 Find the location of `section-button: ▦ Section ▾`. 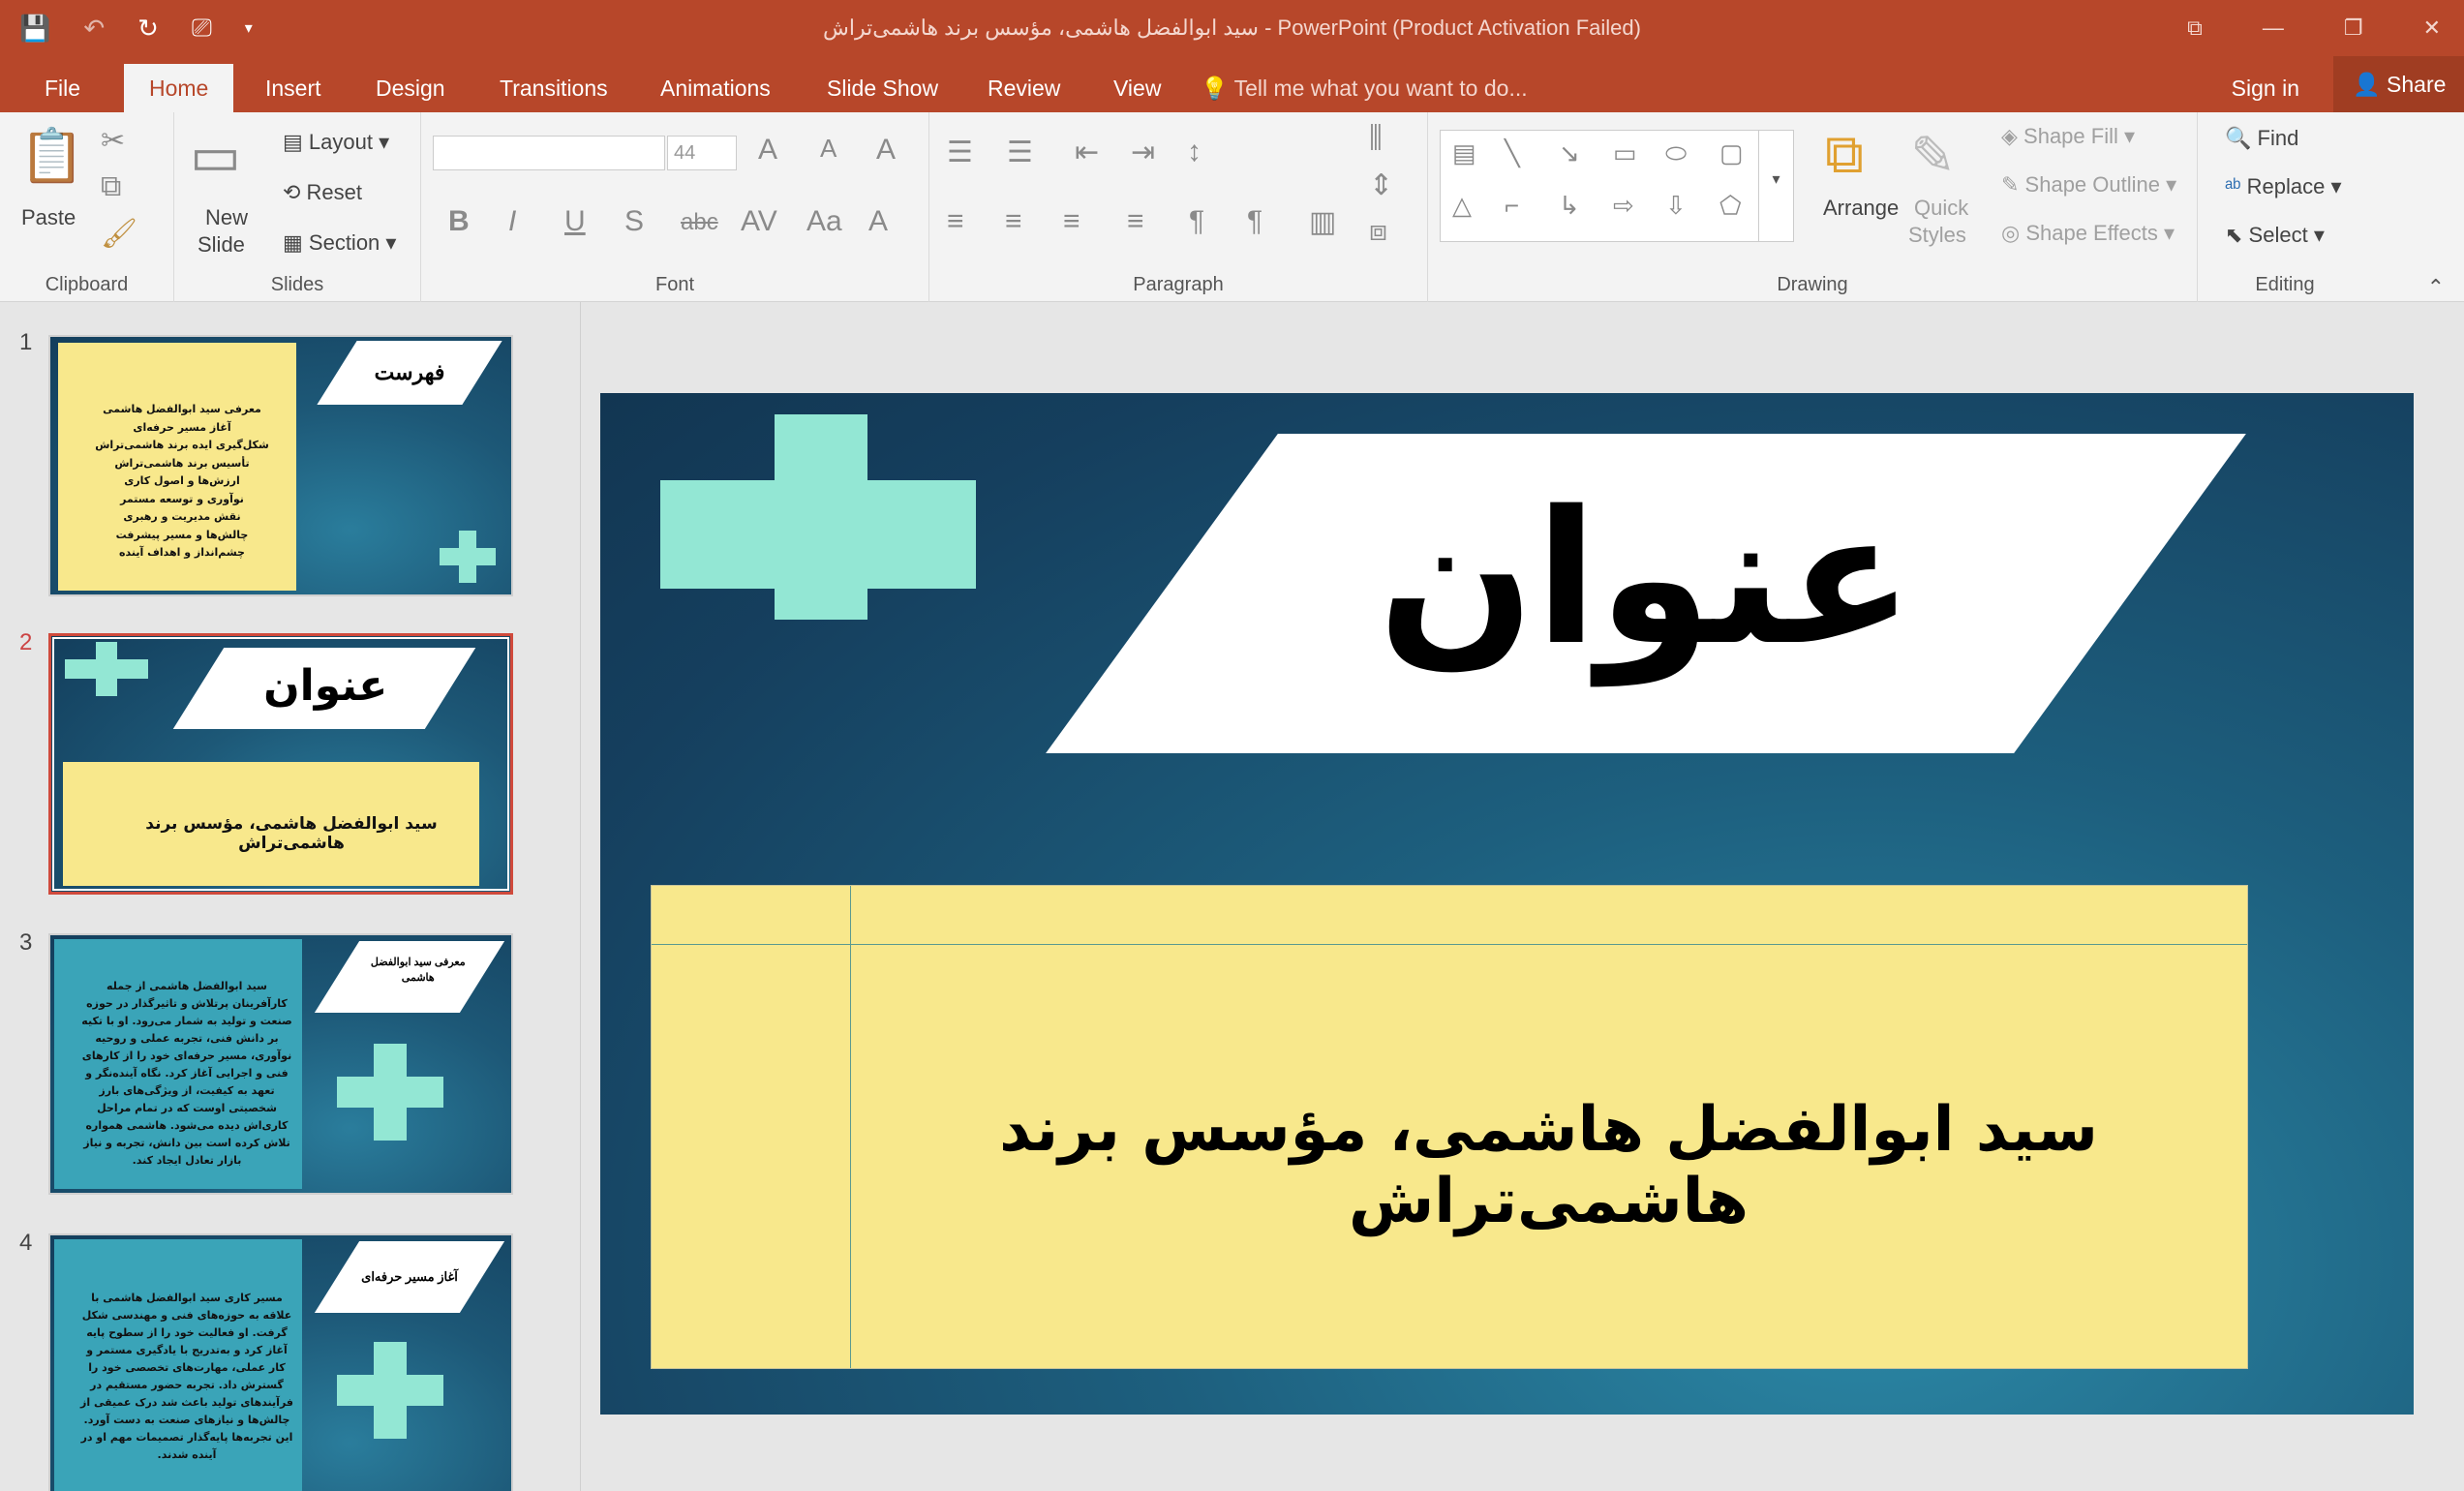

section-button: ▦ Section ▾ is located at coordinates (339, 243).